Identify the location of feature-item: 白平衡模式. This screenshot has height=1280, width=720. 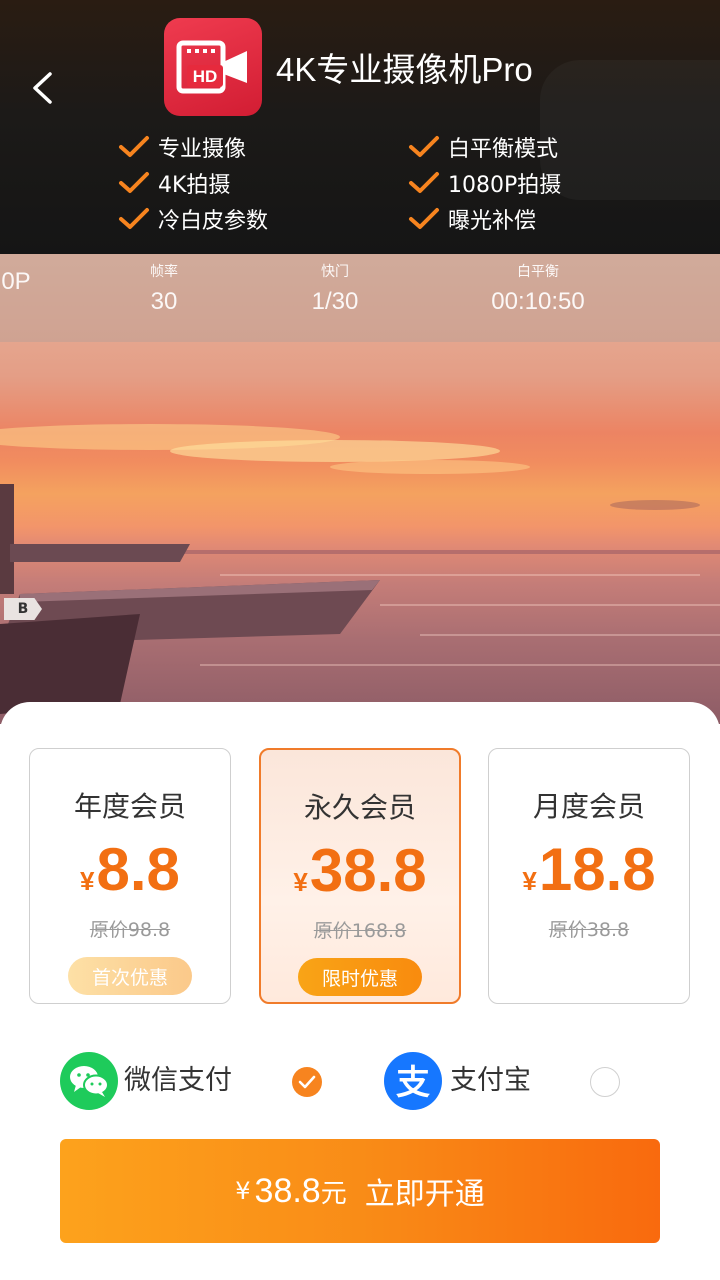
(483, 147).